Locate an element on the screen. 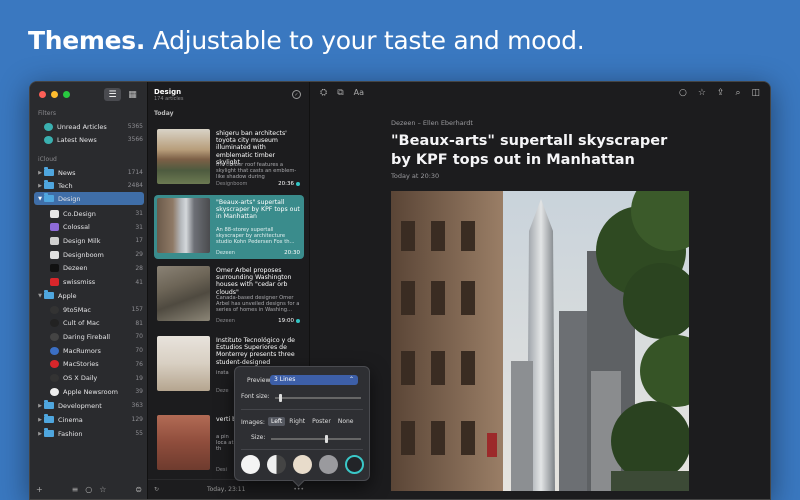  font-size-slider is located at coordinates (318, 398).